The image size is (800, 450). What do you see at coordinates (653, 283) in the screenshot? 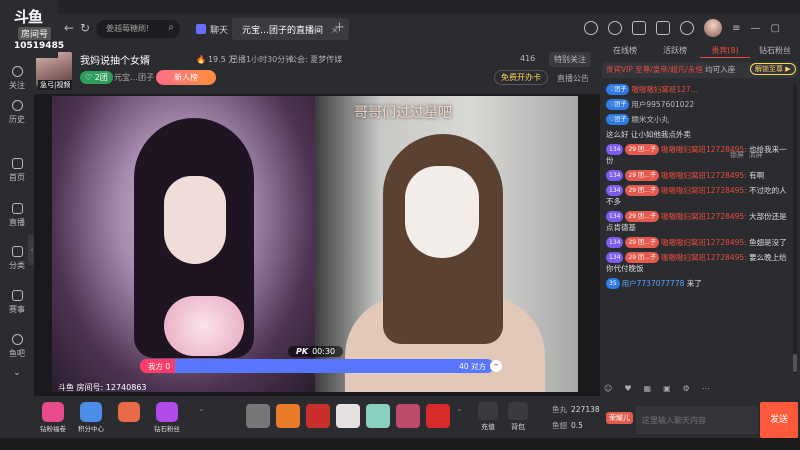
I see `chat-username: 用户7737077778` at bounding box center [653, 283].